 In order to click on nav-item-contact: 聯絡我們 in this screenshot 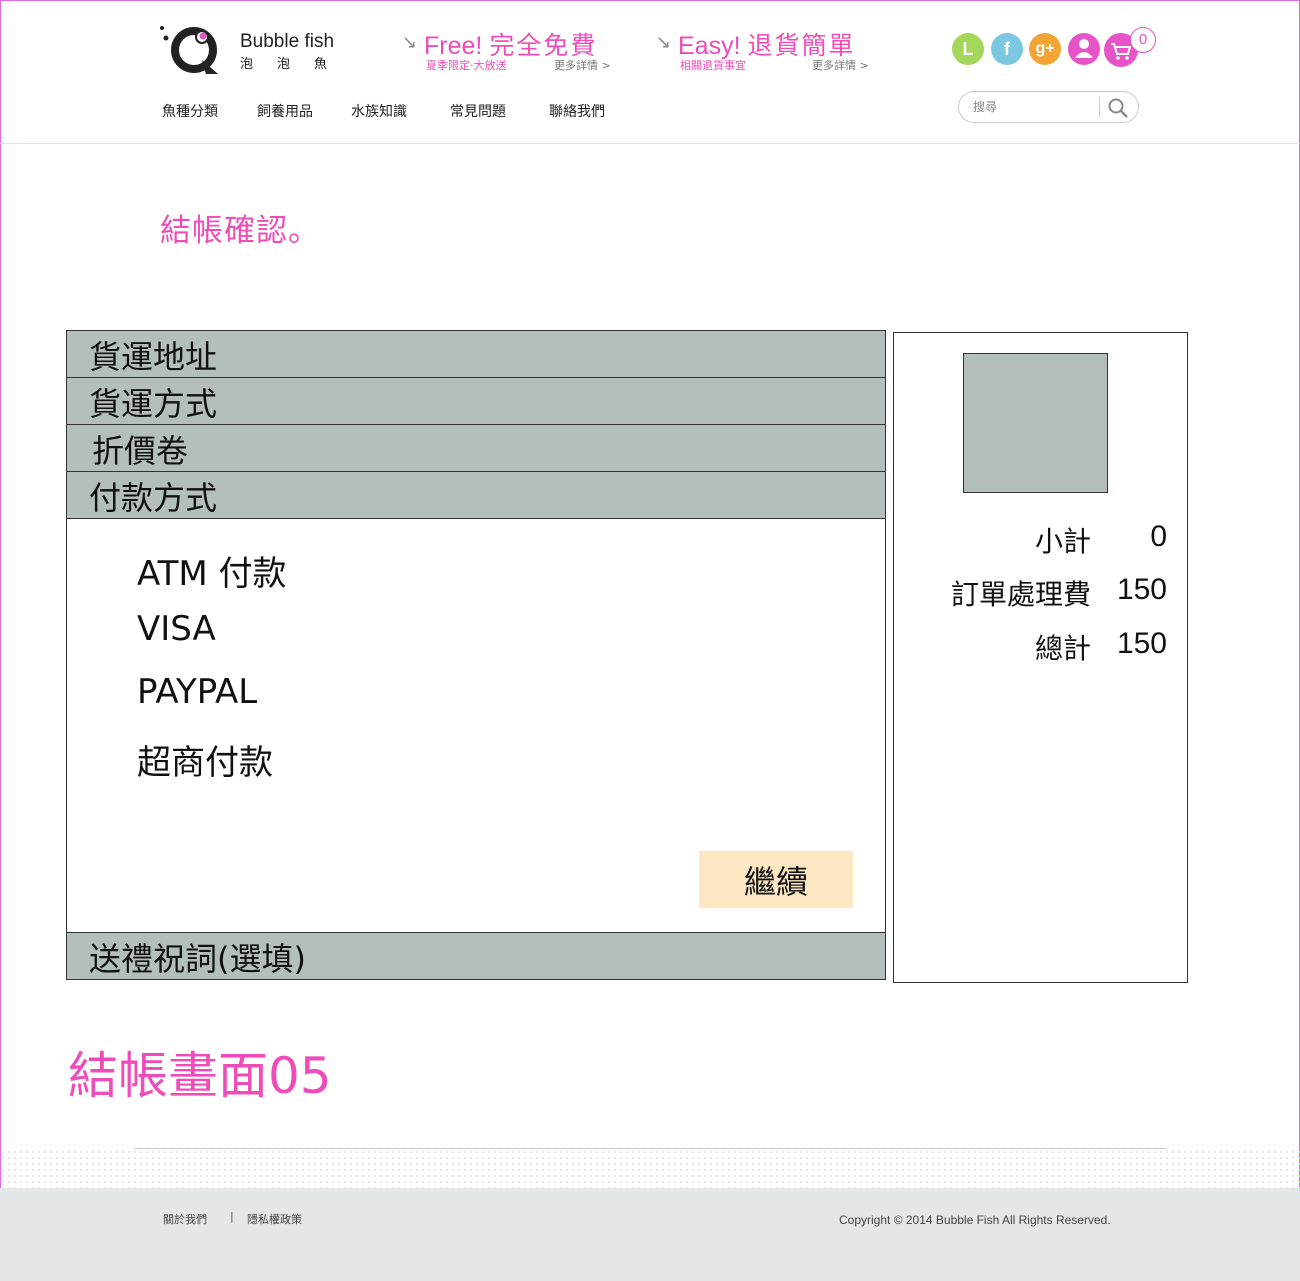, I will do `click(577, 111)`.